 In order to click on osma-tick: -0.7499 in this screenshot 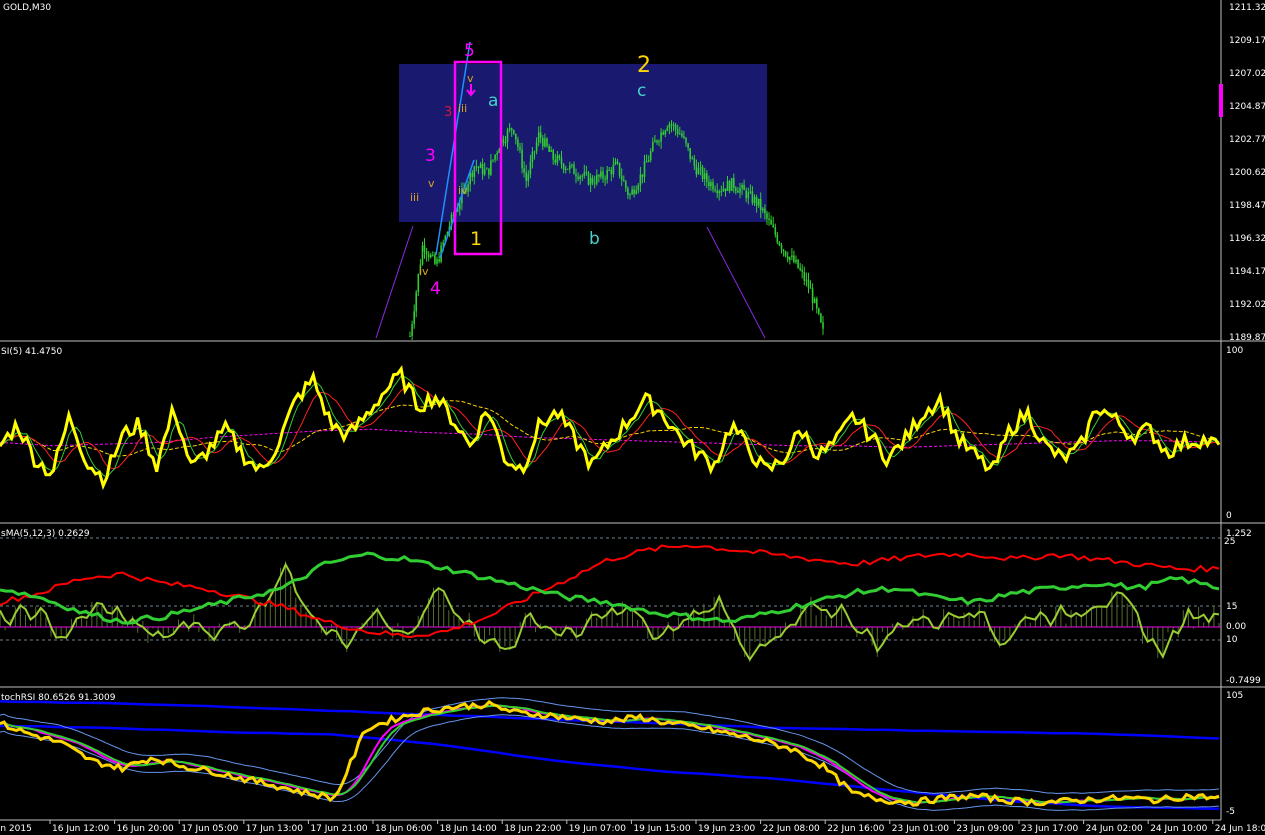, I will do `click(1243, 681)`.